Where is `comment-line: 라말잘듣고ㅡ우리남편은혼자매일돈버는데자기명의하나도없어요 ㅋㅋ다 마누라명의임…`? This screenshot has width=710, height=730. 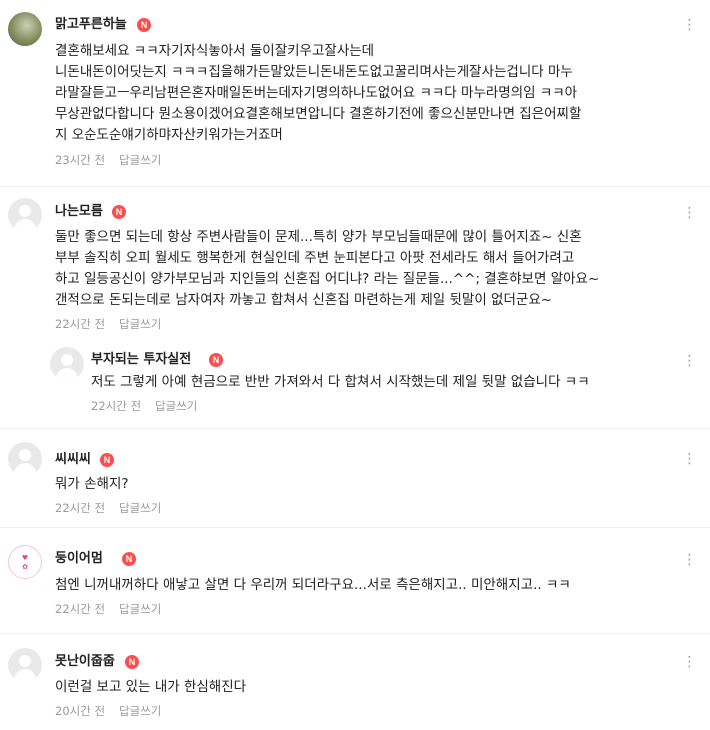 comment-line: 라말잘듣고ㅡ우리남편은혼자매일돈버는데자기명의하나도없어요 ㅋㅋ다 마누라명의임… is located at coordinates (316, 93).